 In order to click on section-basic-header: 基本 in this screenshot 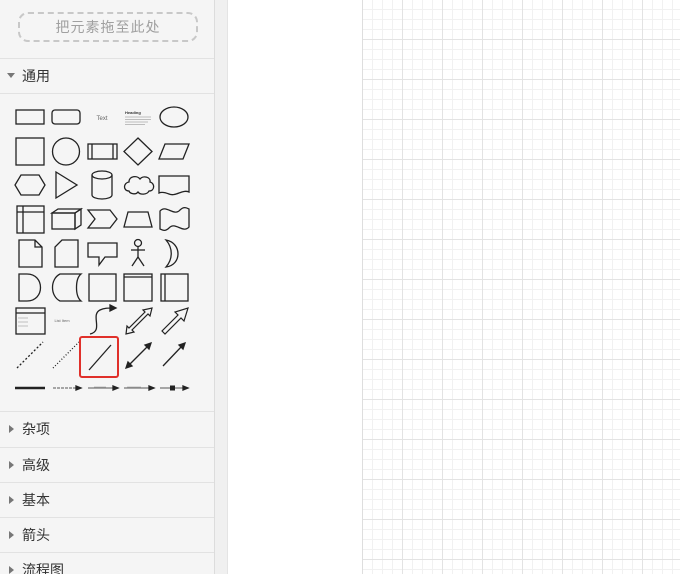, I will do `click(107, 499)`.